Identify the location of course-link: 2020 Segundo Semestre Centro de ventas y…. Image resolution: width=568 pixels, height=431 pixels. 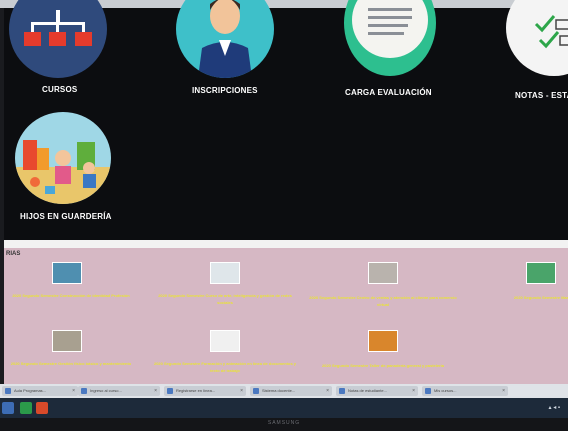
(383, 301).